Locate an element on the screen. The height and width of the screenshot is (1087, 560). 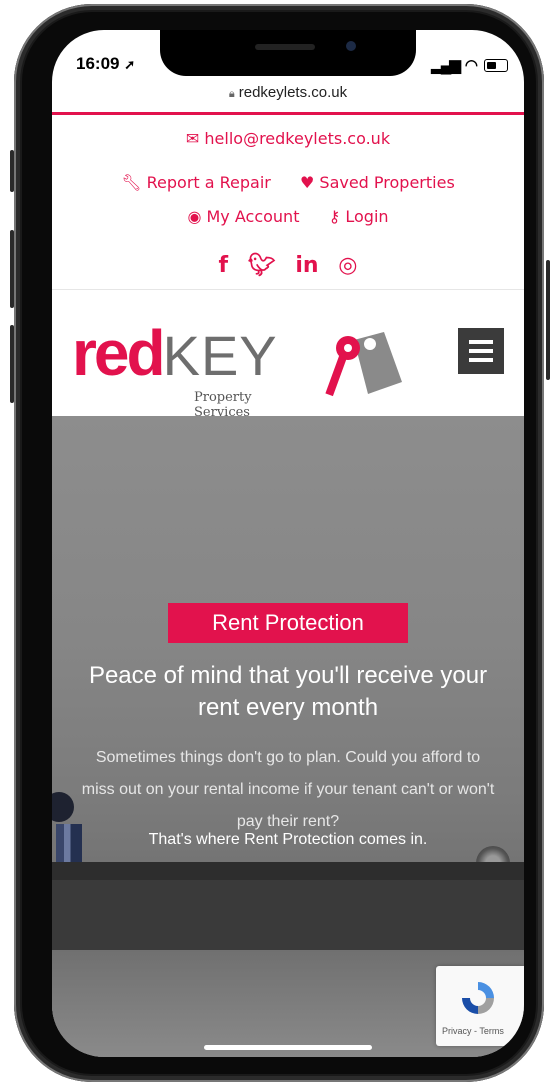
status-icons: ▂▄▆ ◠ is located at coordinates (469, 65).